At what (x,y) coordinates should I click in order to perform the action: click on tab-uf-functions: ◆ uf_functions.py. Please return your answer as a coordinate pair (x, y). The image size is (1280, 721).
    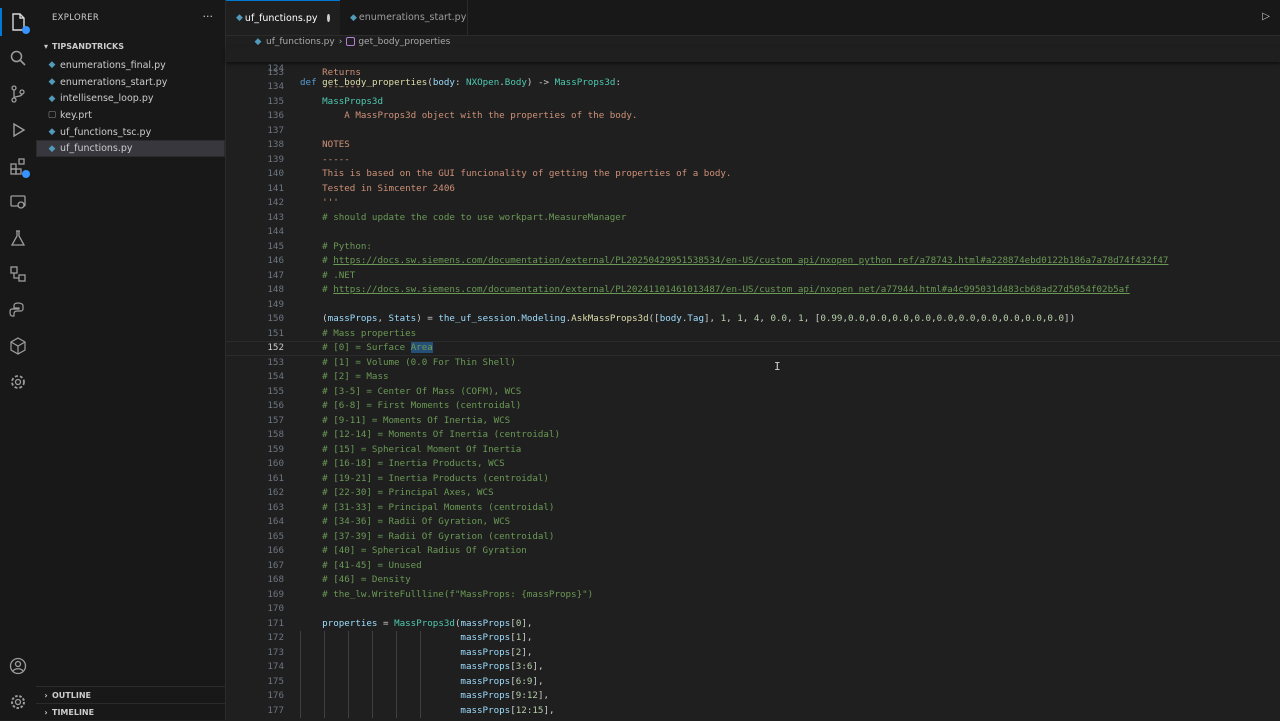
    Looking at the image, I should click on (283, 17).